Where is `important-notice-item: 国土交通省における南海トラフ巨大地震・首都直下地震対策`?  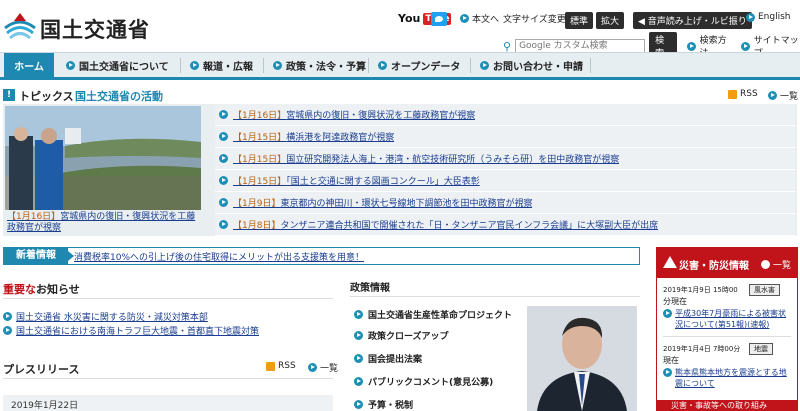
important-notice-item: 国土交通省における南海トラフ巨大地震・首都直下地震対策 is located at coordinates (131, 330).